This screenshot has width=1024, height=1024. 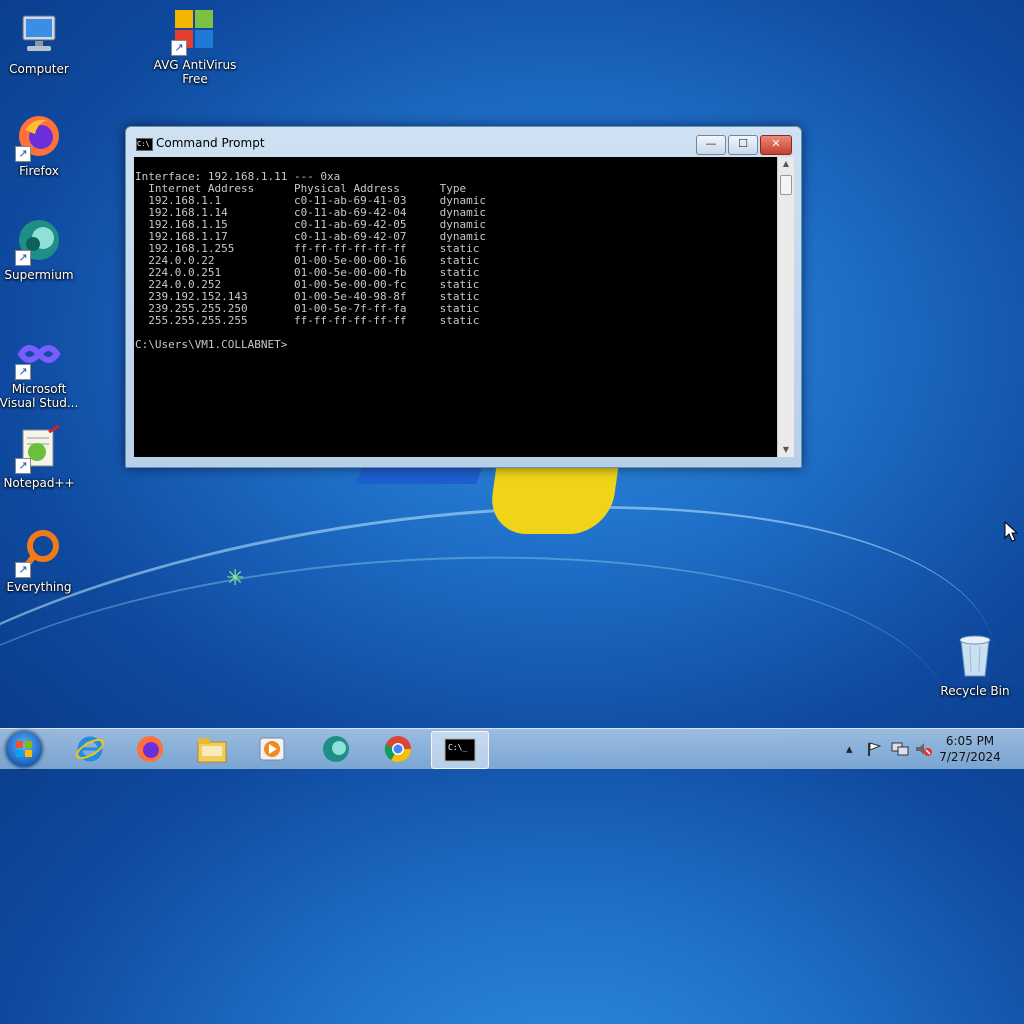 I want to click on close-button: ✕, so click(x=776, y=145).